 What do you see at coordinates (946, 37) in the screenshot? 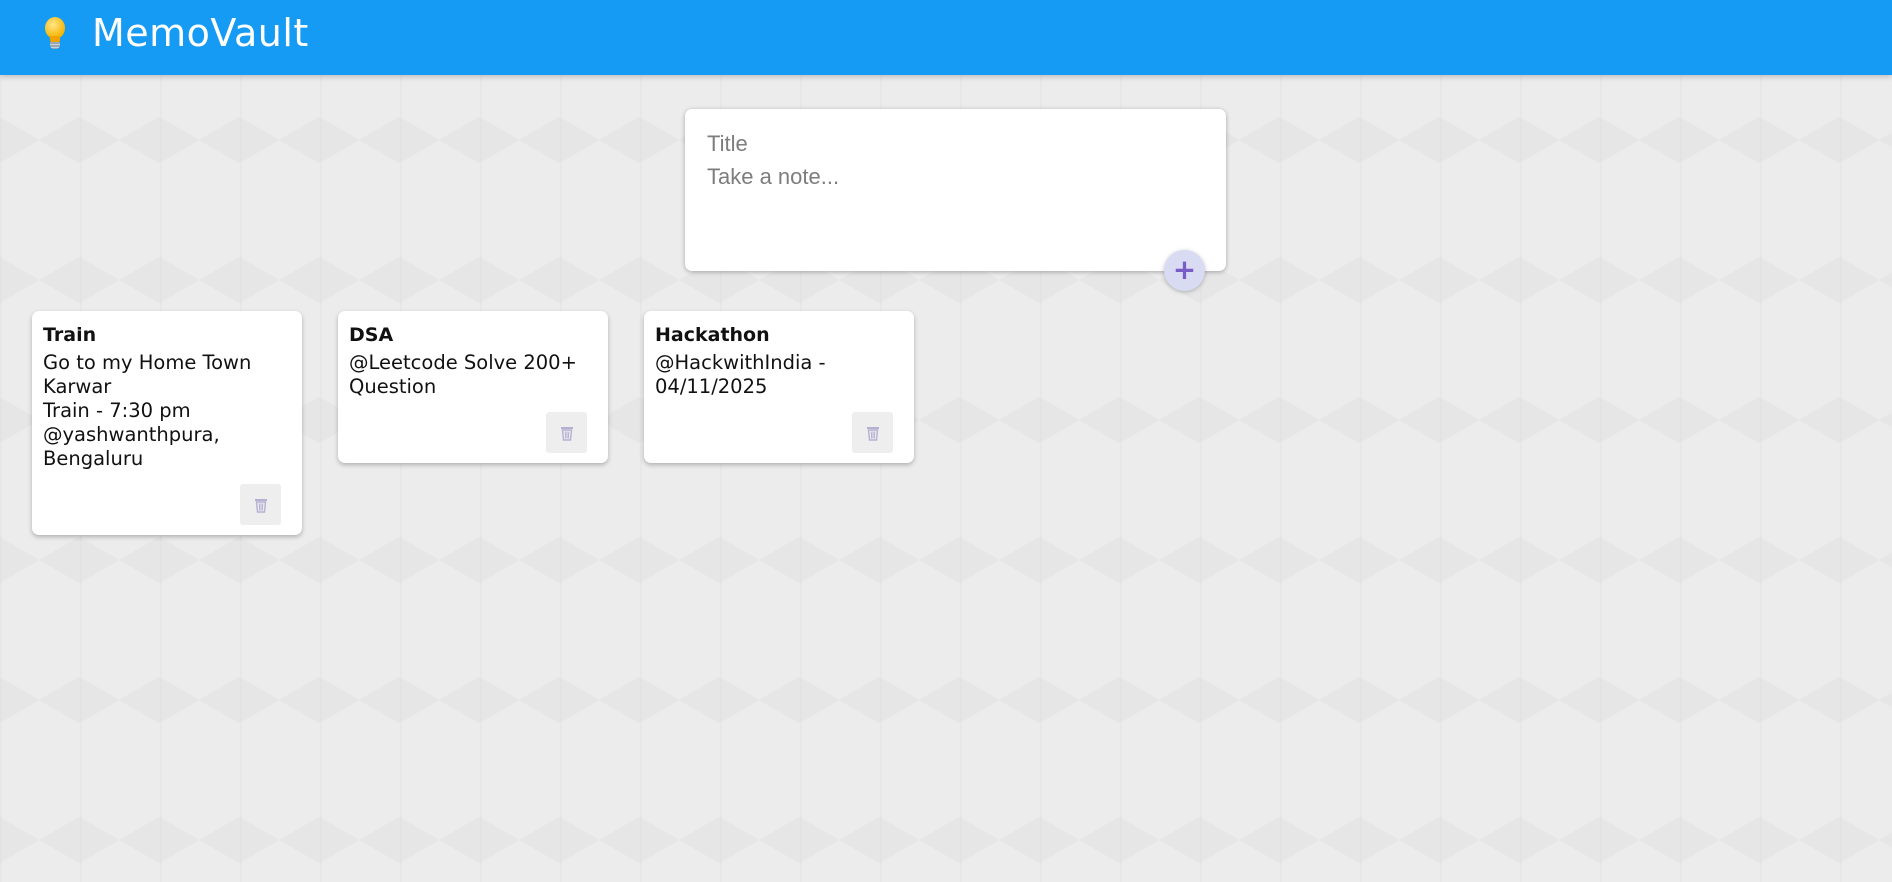
I see `app-header: MemoVault` at bounding box center [946, 37].